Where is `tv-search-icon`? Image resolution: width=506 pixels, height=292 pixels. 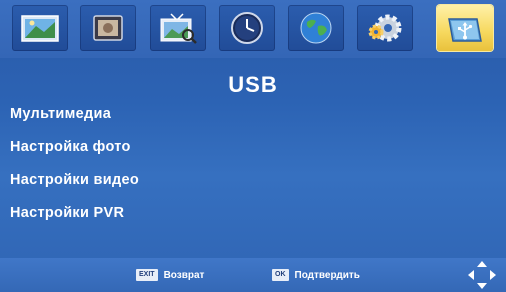
tv-search-icon is located at coordinates (178, 28).